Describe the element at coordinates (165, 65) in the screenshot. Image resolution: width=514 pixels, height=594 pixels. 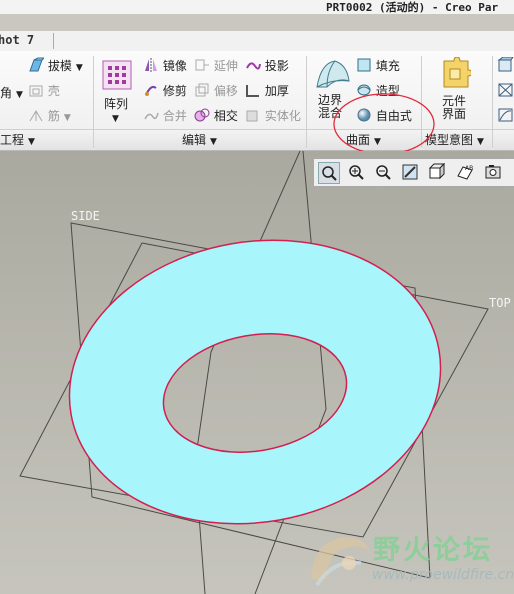
I see `mirror-button: 镜像` at that location.